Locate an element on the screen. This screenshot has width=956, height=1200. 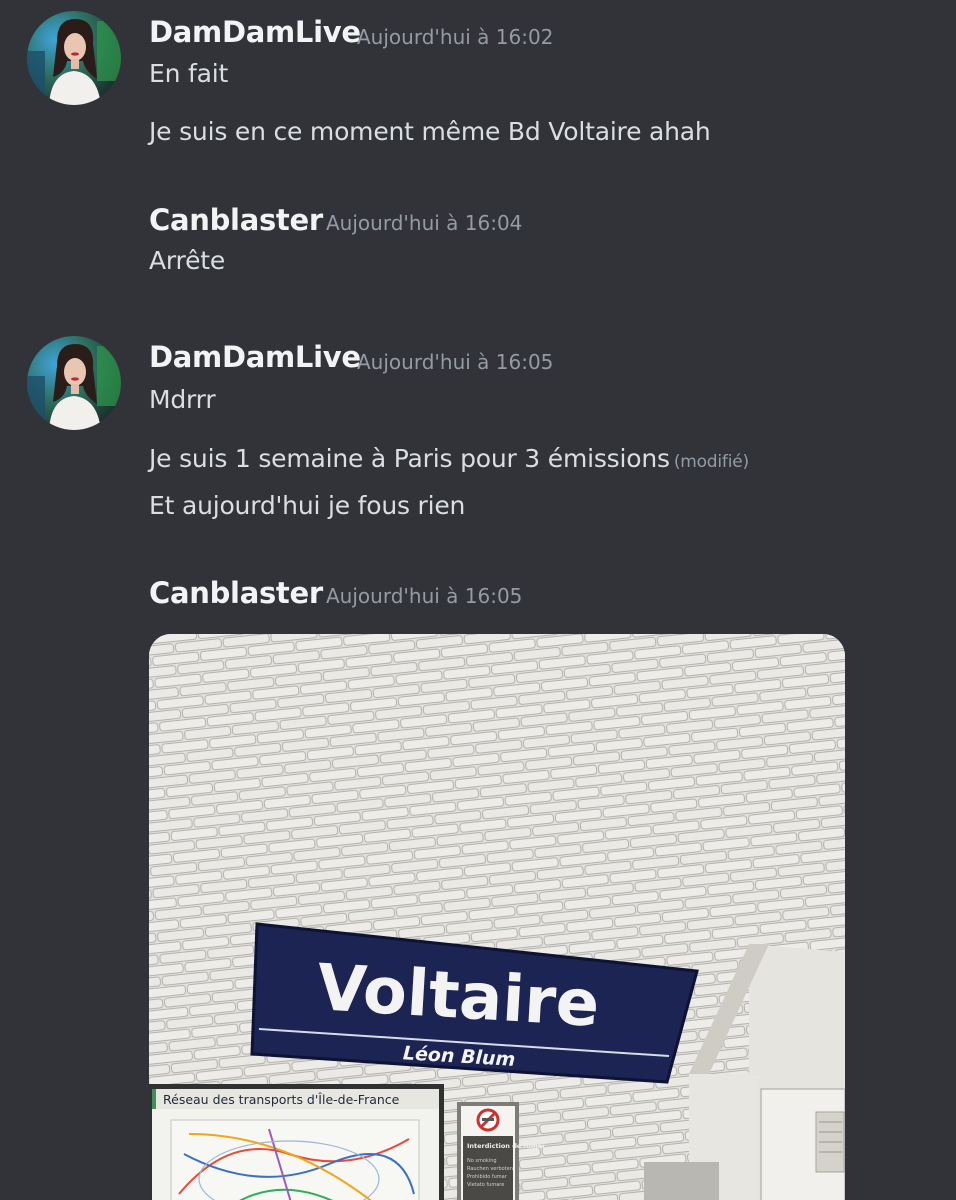
message-text: Arrête is located at coordinates (187, 260).